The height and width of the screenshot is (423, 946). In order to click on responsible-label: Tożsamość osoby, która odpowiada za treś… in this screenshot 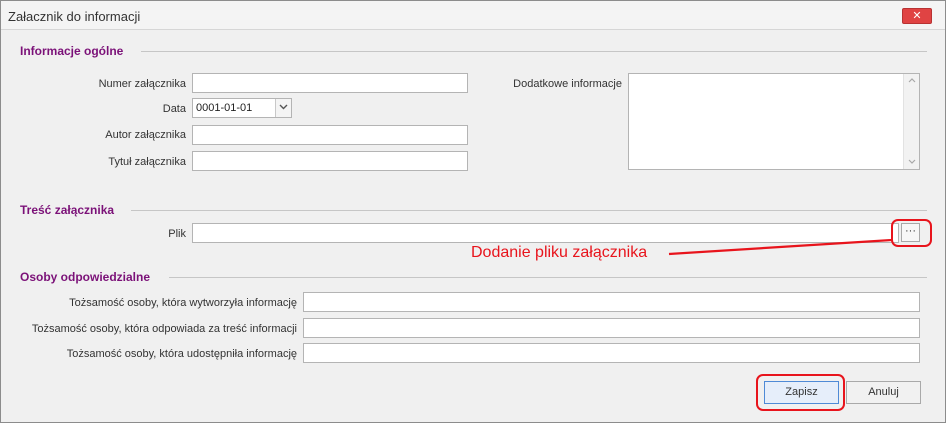, I will do `click(164, 329)`.